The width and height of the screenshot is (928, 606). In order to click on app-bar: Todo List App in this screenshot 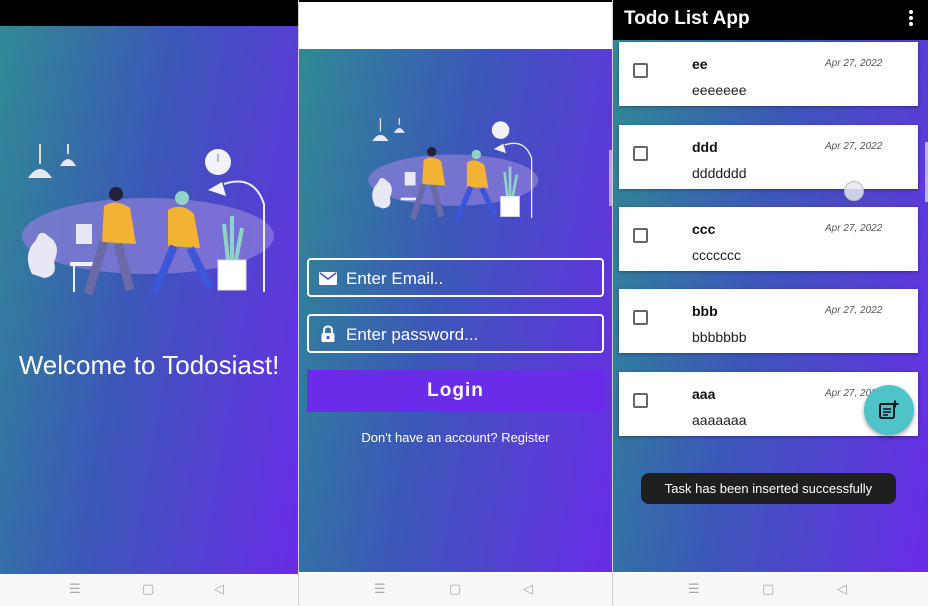, I will do `click(770, 20)`.